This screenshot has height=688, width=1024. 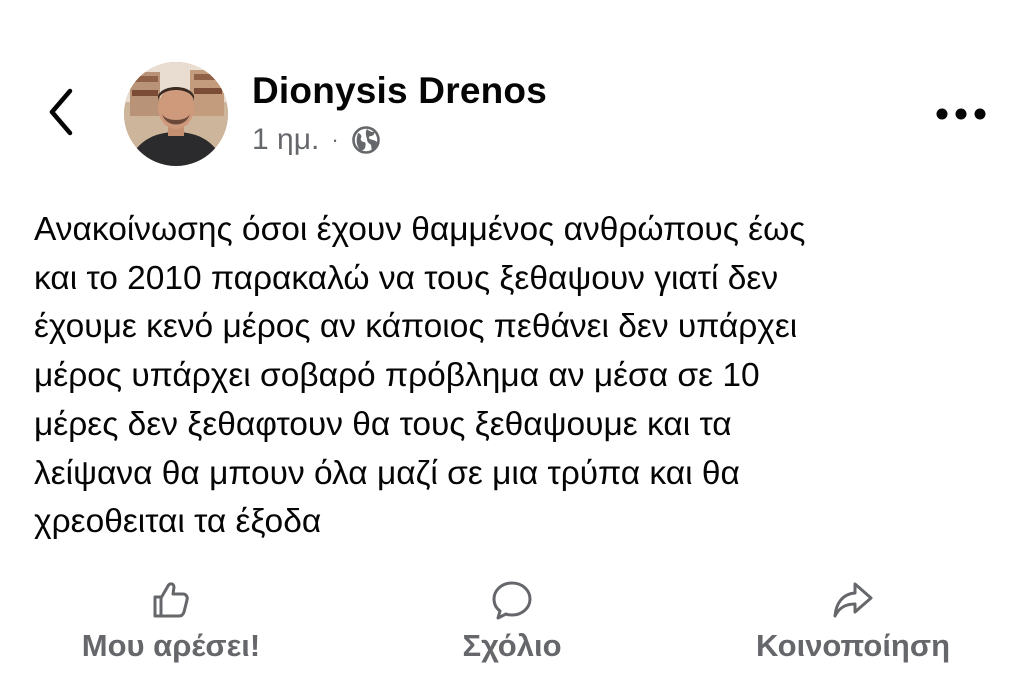 What do you see at coordinates (285, 140) in the screenshot?
I see `post-timestamp: 1 ημ.` at bounding box center [285, 140].